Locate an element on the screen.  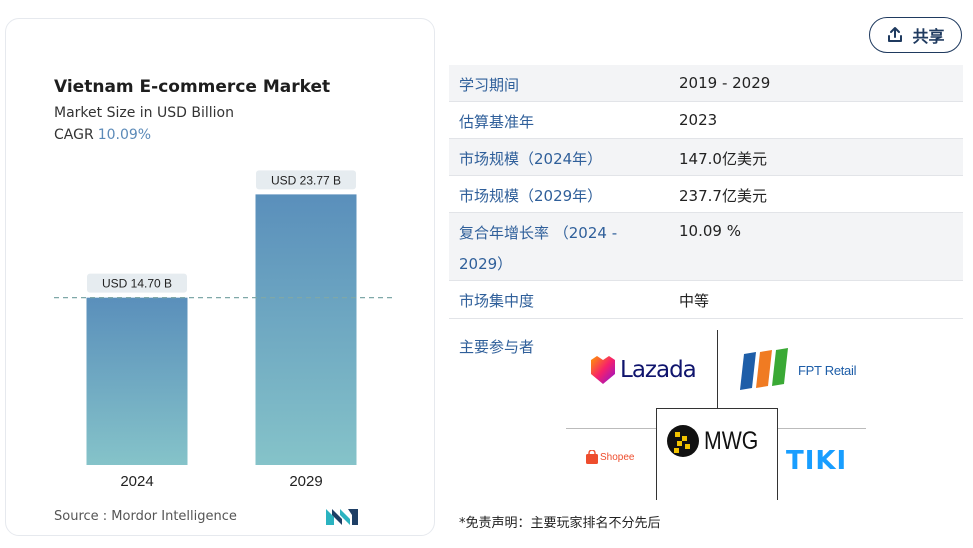
share-button: 共享 is located at coordinates (915, 35).